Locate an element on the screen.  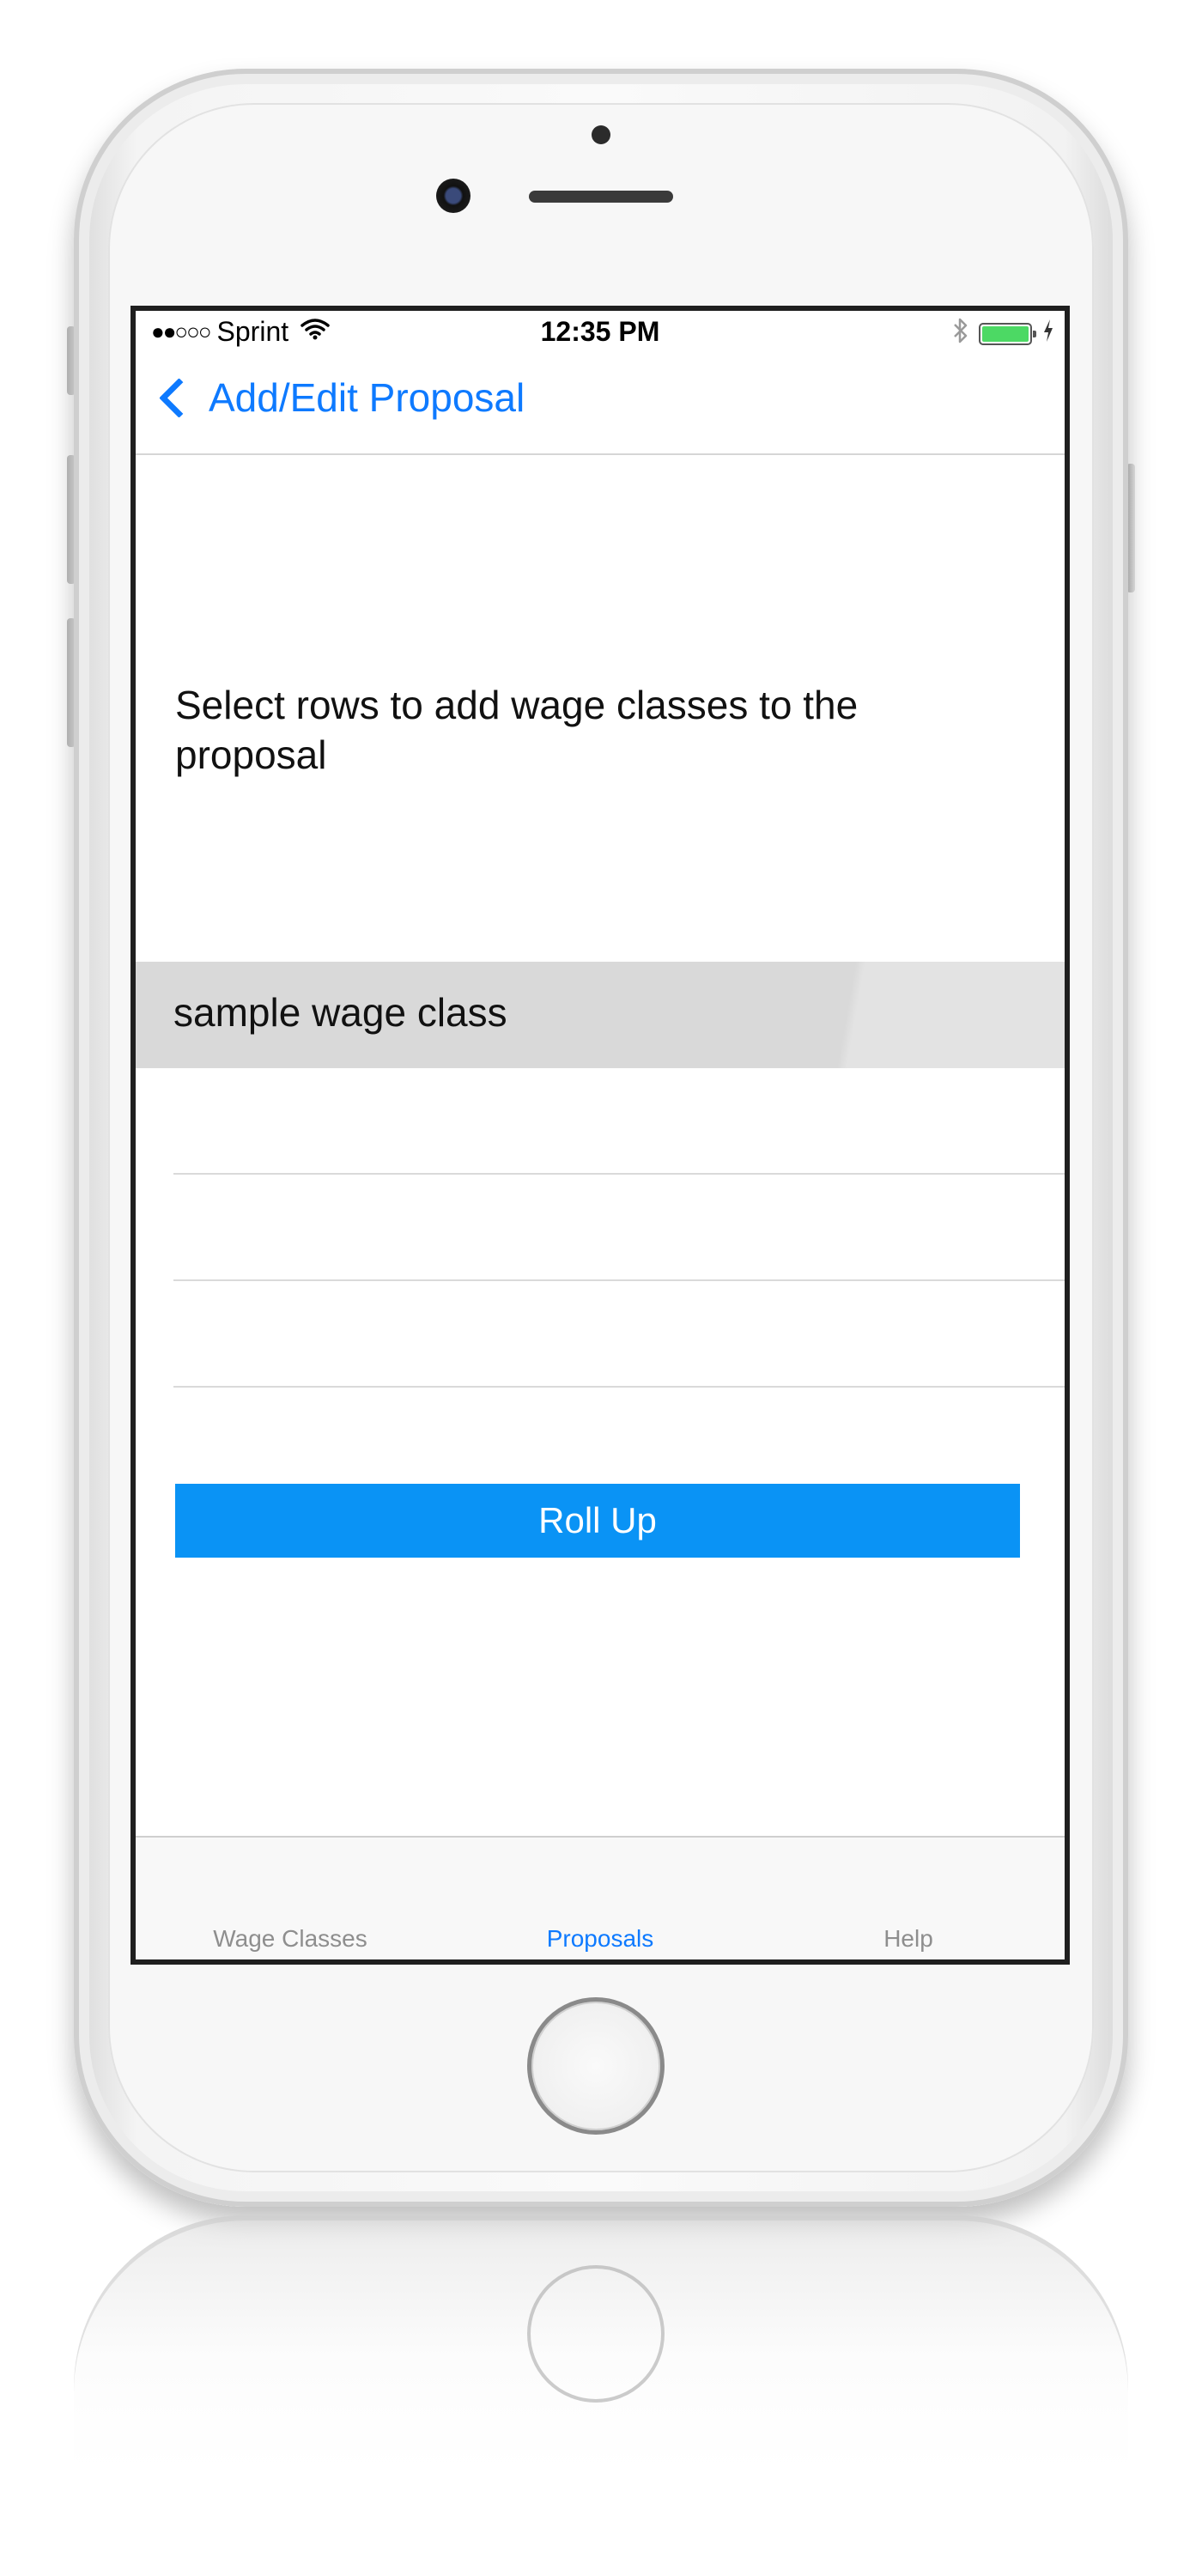
battery-level is located at coordinates (1005, 334).